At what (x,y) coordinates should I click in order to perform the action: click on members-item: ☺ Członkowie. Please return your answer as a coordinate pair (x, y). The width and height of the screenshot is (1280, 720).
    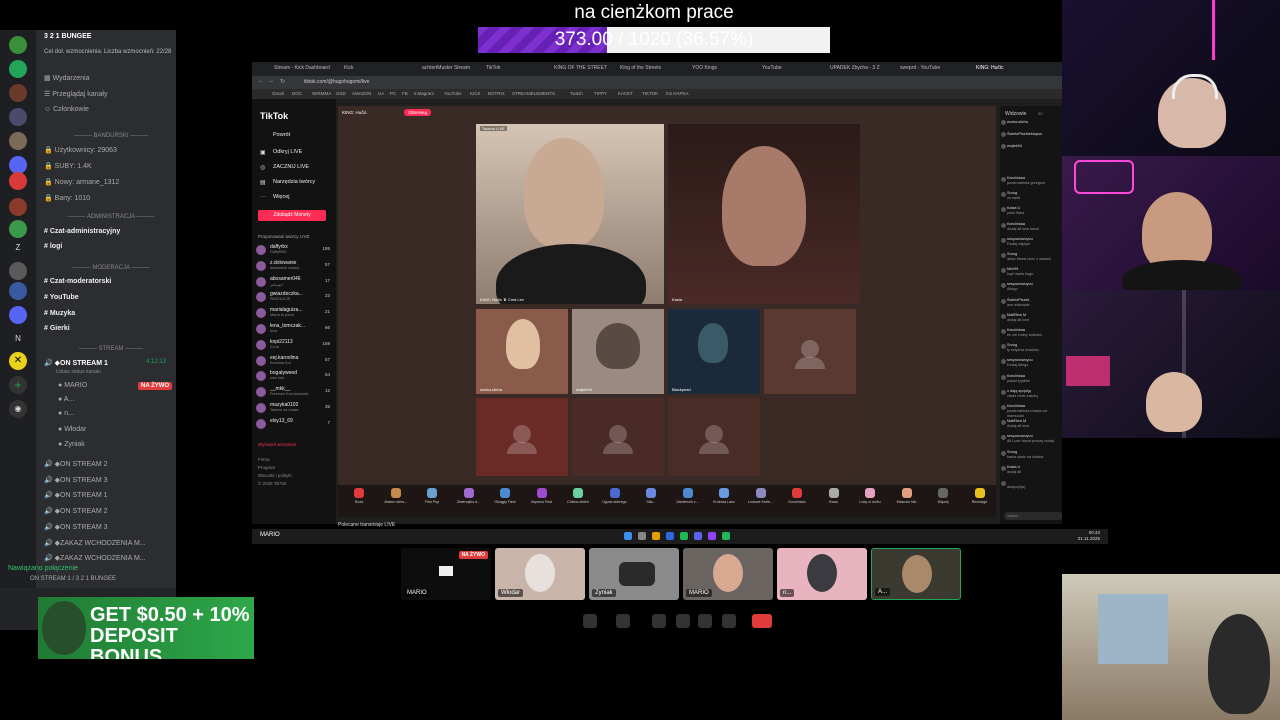
    Looking at the image, I should click on (66, 109).